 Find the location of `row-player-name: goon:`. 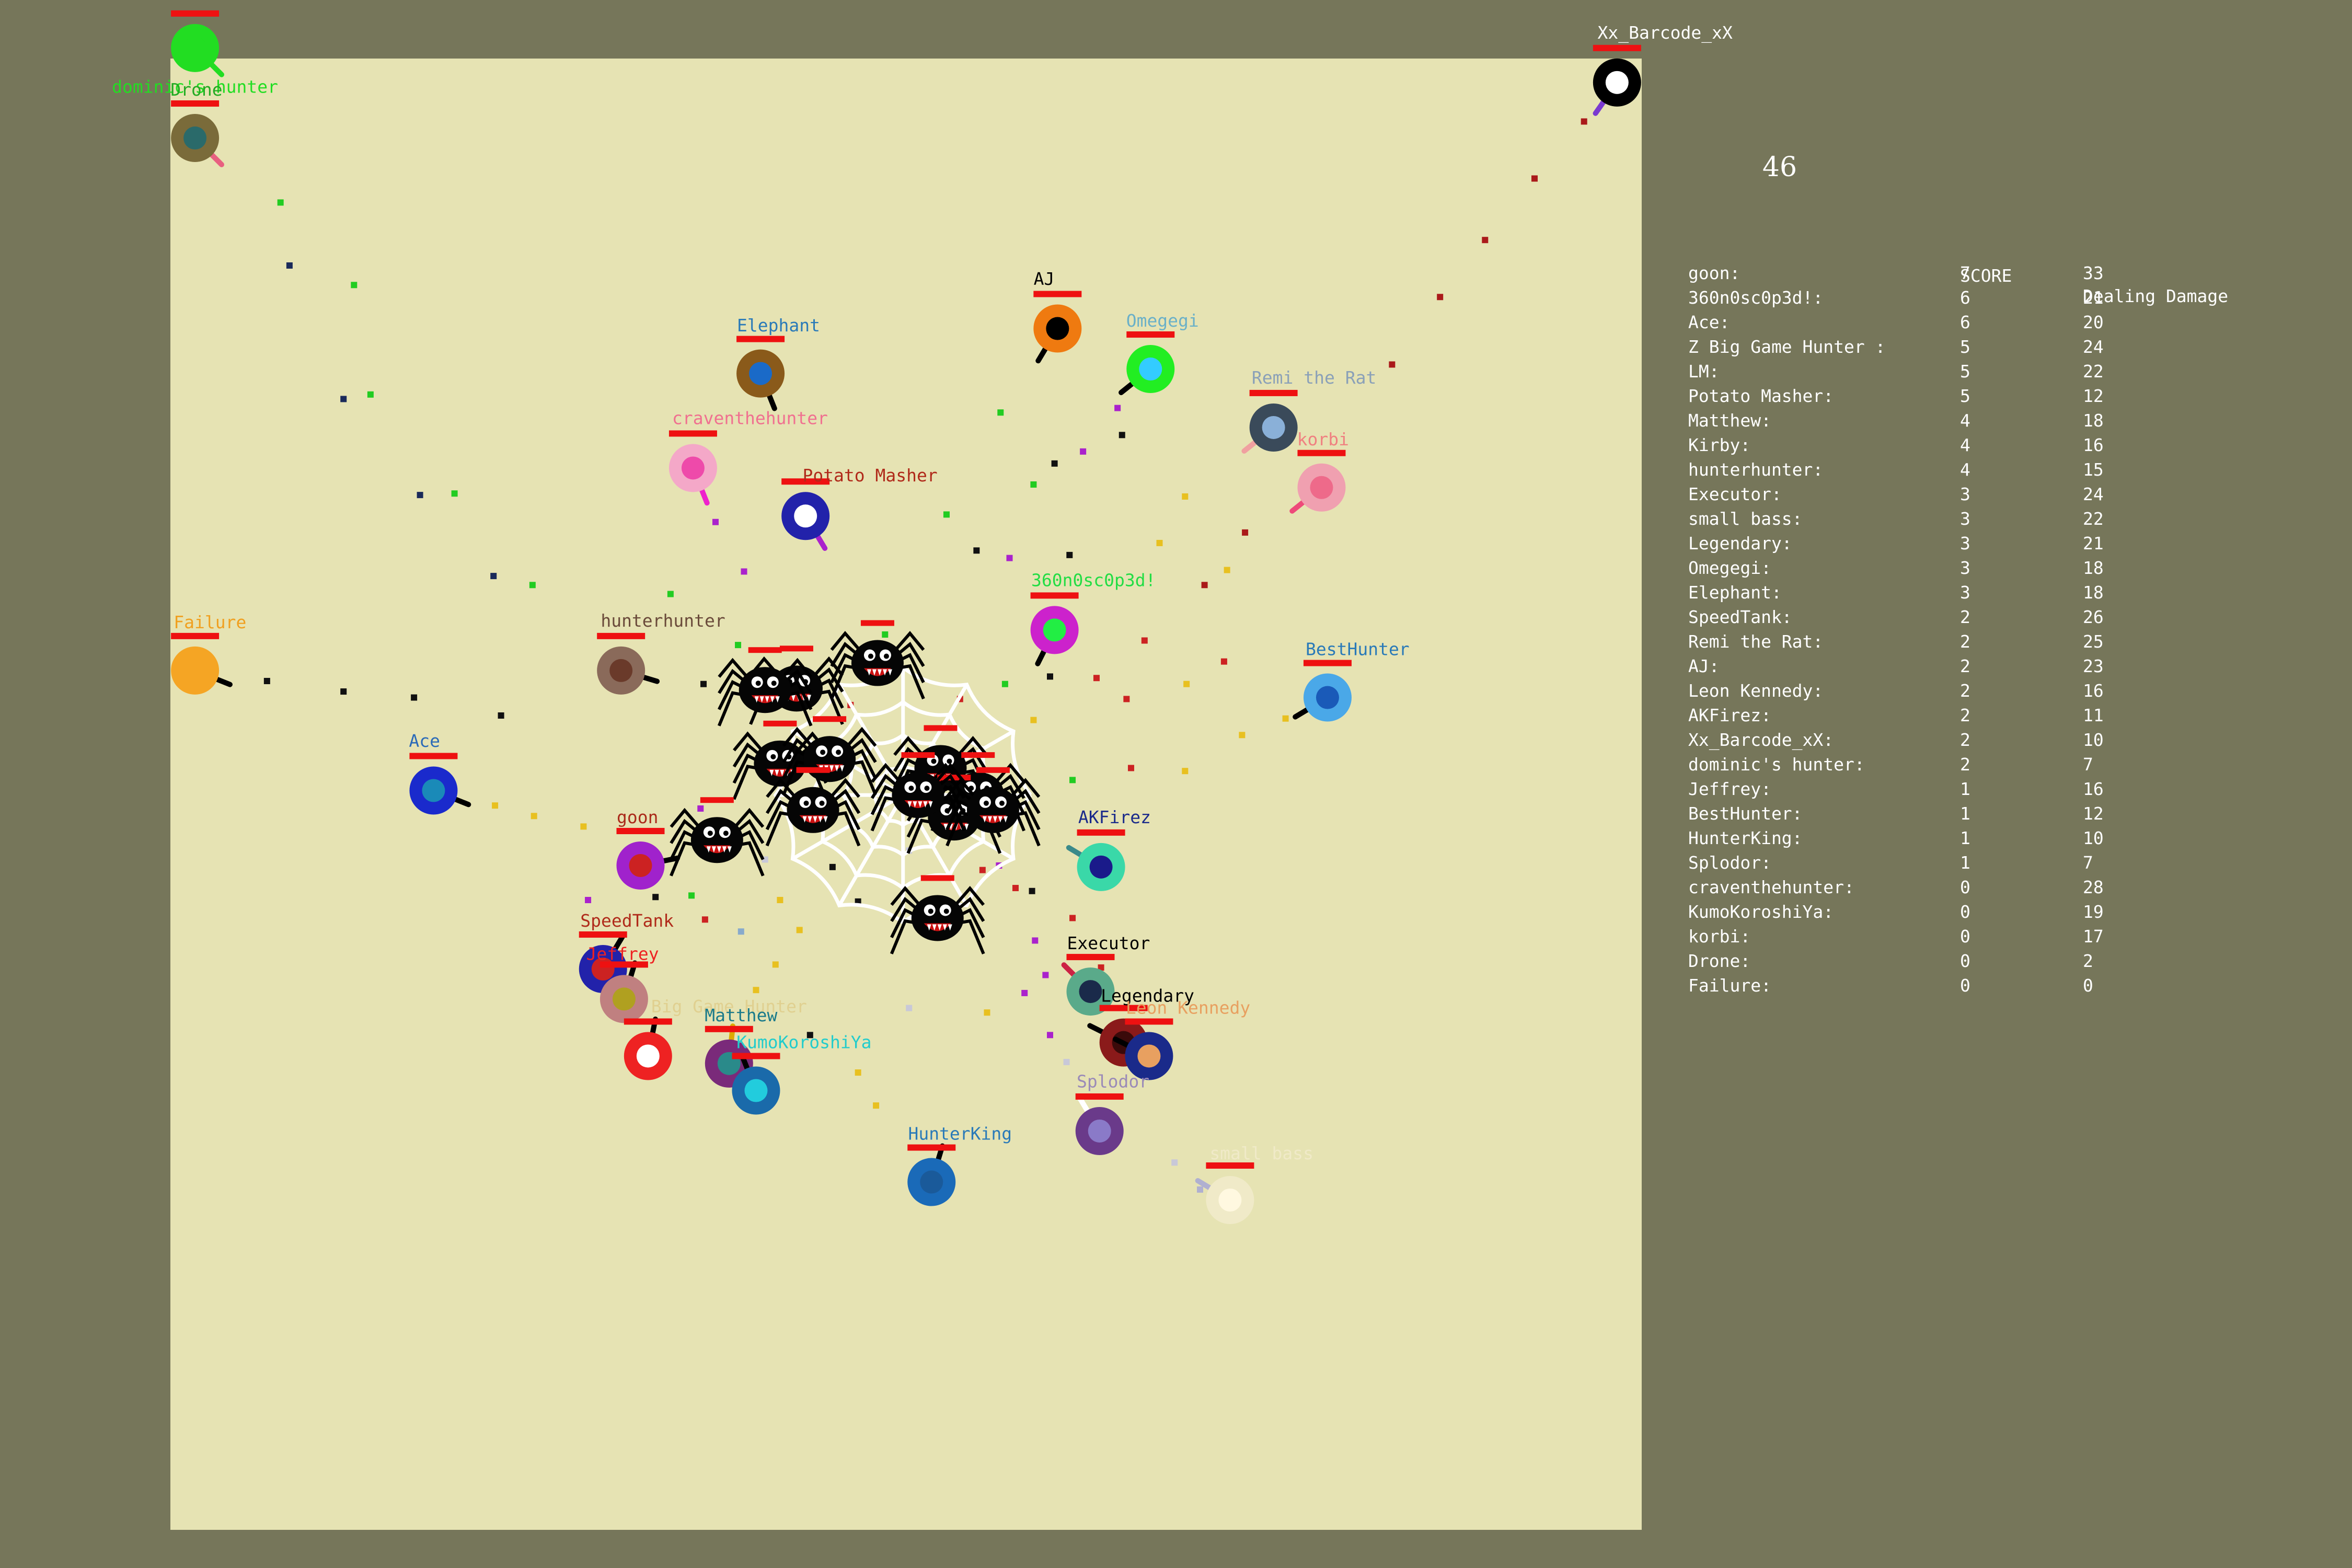

row-player-name: goon: is located at coordinates (1714, 273).